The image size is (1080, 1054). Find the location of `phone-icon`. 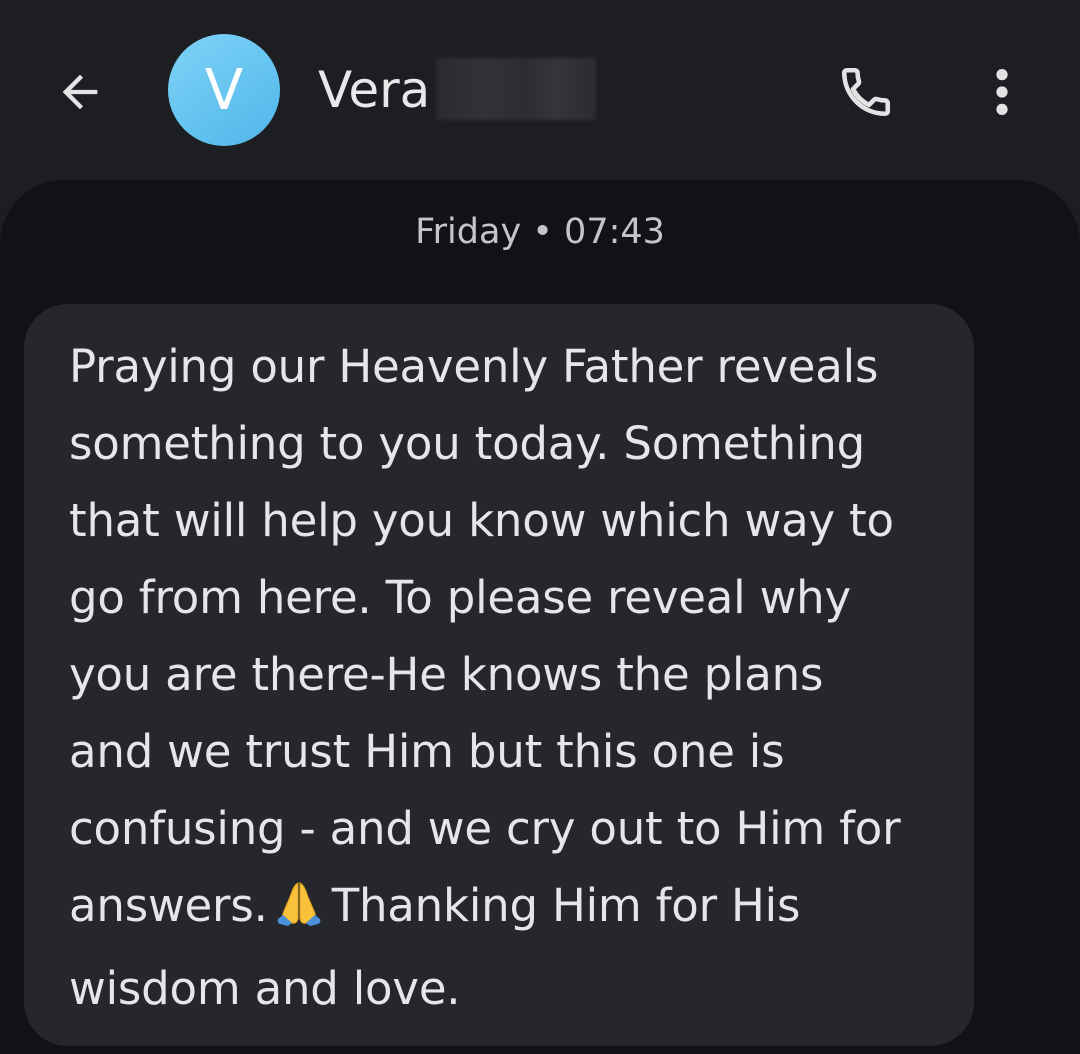

phone-icon is located at coordinates (866, 92).